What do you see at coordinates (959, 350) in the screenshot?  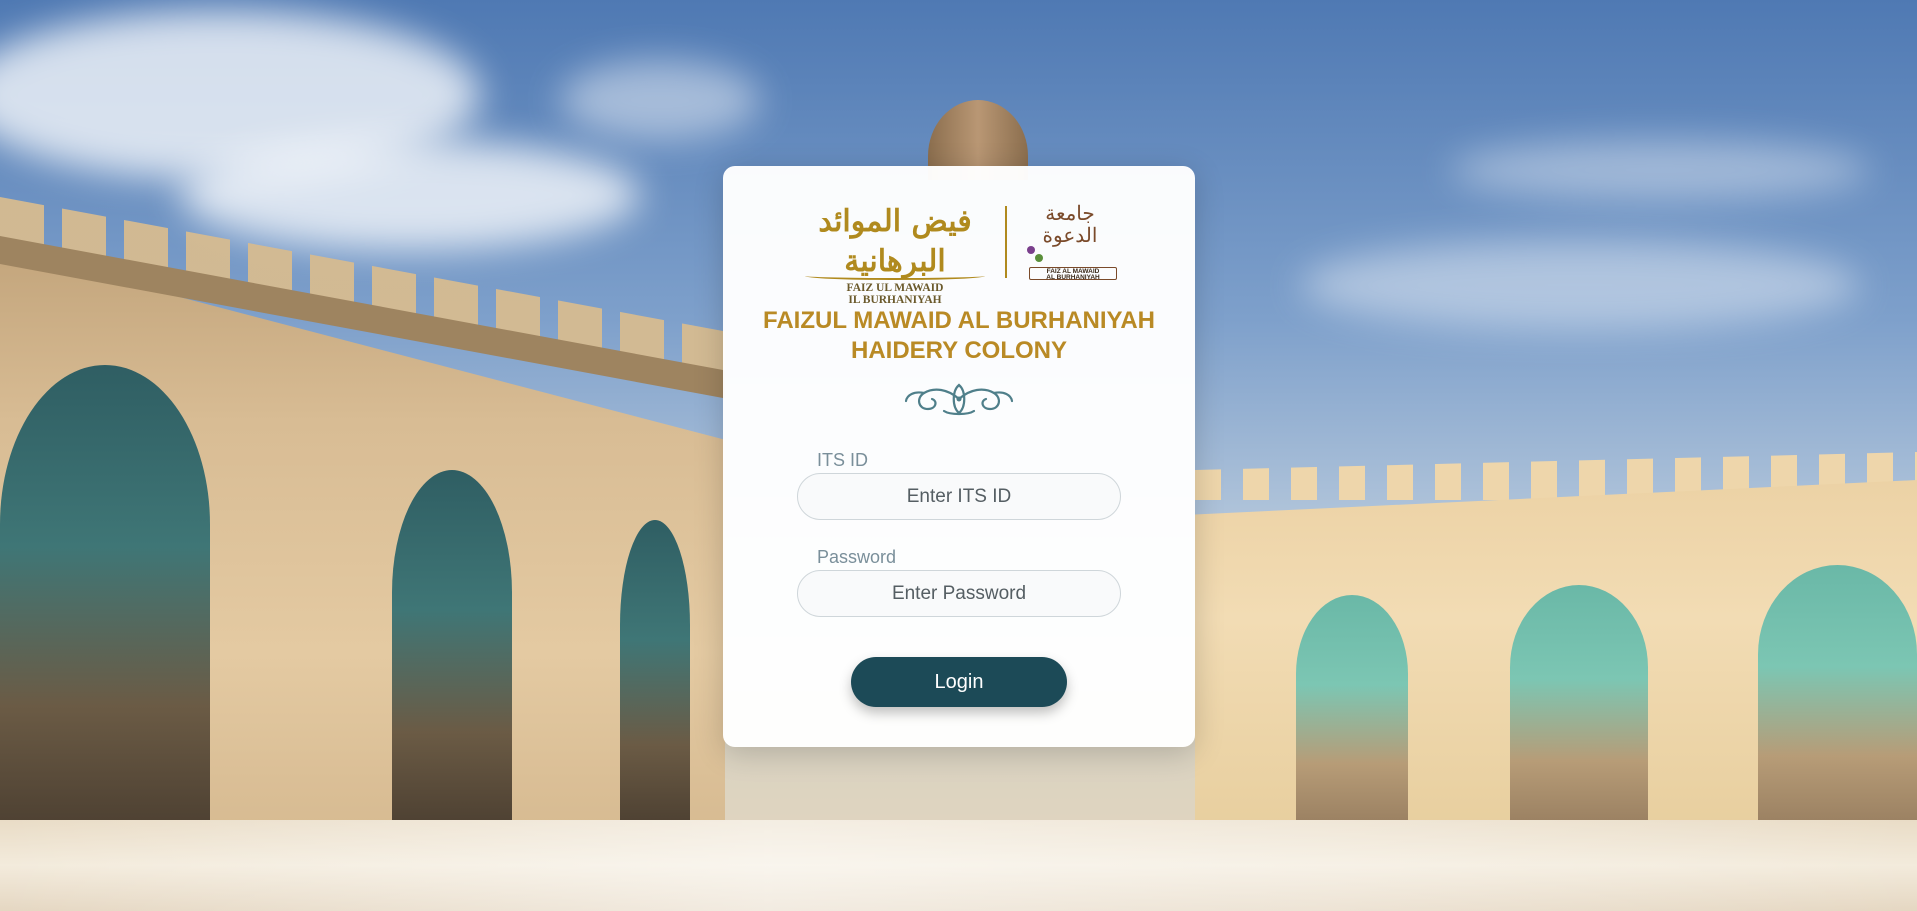 I see `title-line2: HAIDERY COLONY` at bounding box center [959, 350].